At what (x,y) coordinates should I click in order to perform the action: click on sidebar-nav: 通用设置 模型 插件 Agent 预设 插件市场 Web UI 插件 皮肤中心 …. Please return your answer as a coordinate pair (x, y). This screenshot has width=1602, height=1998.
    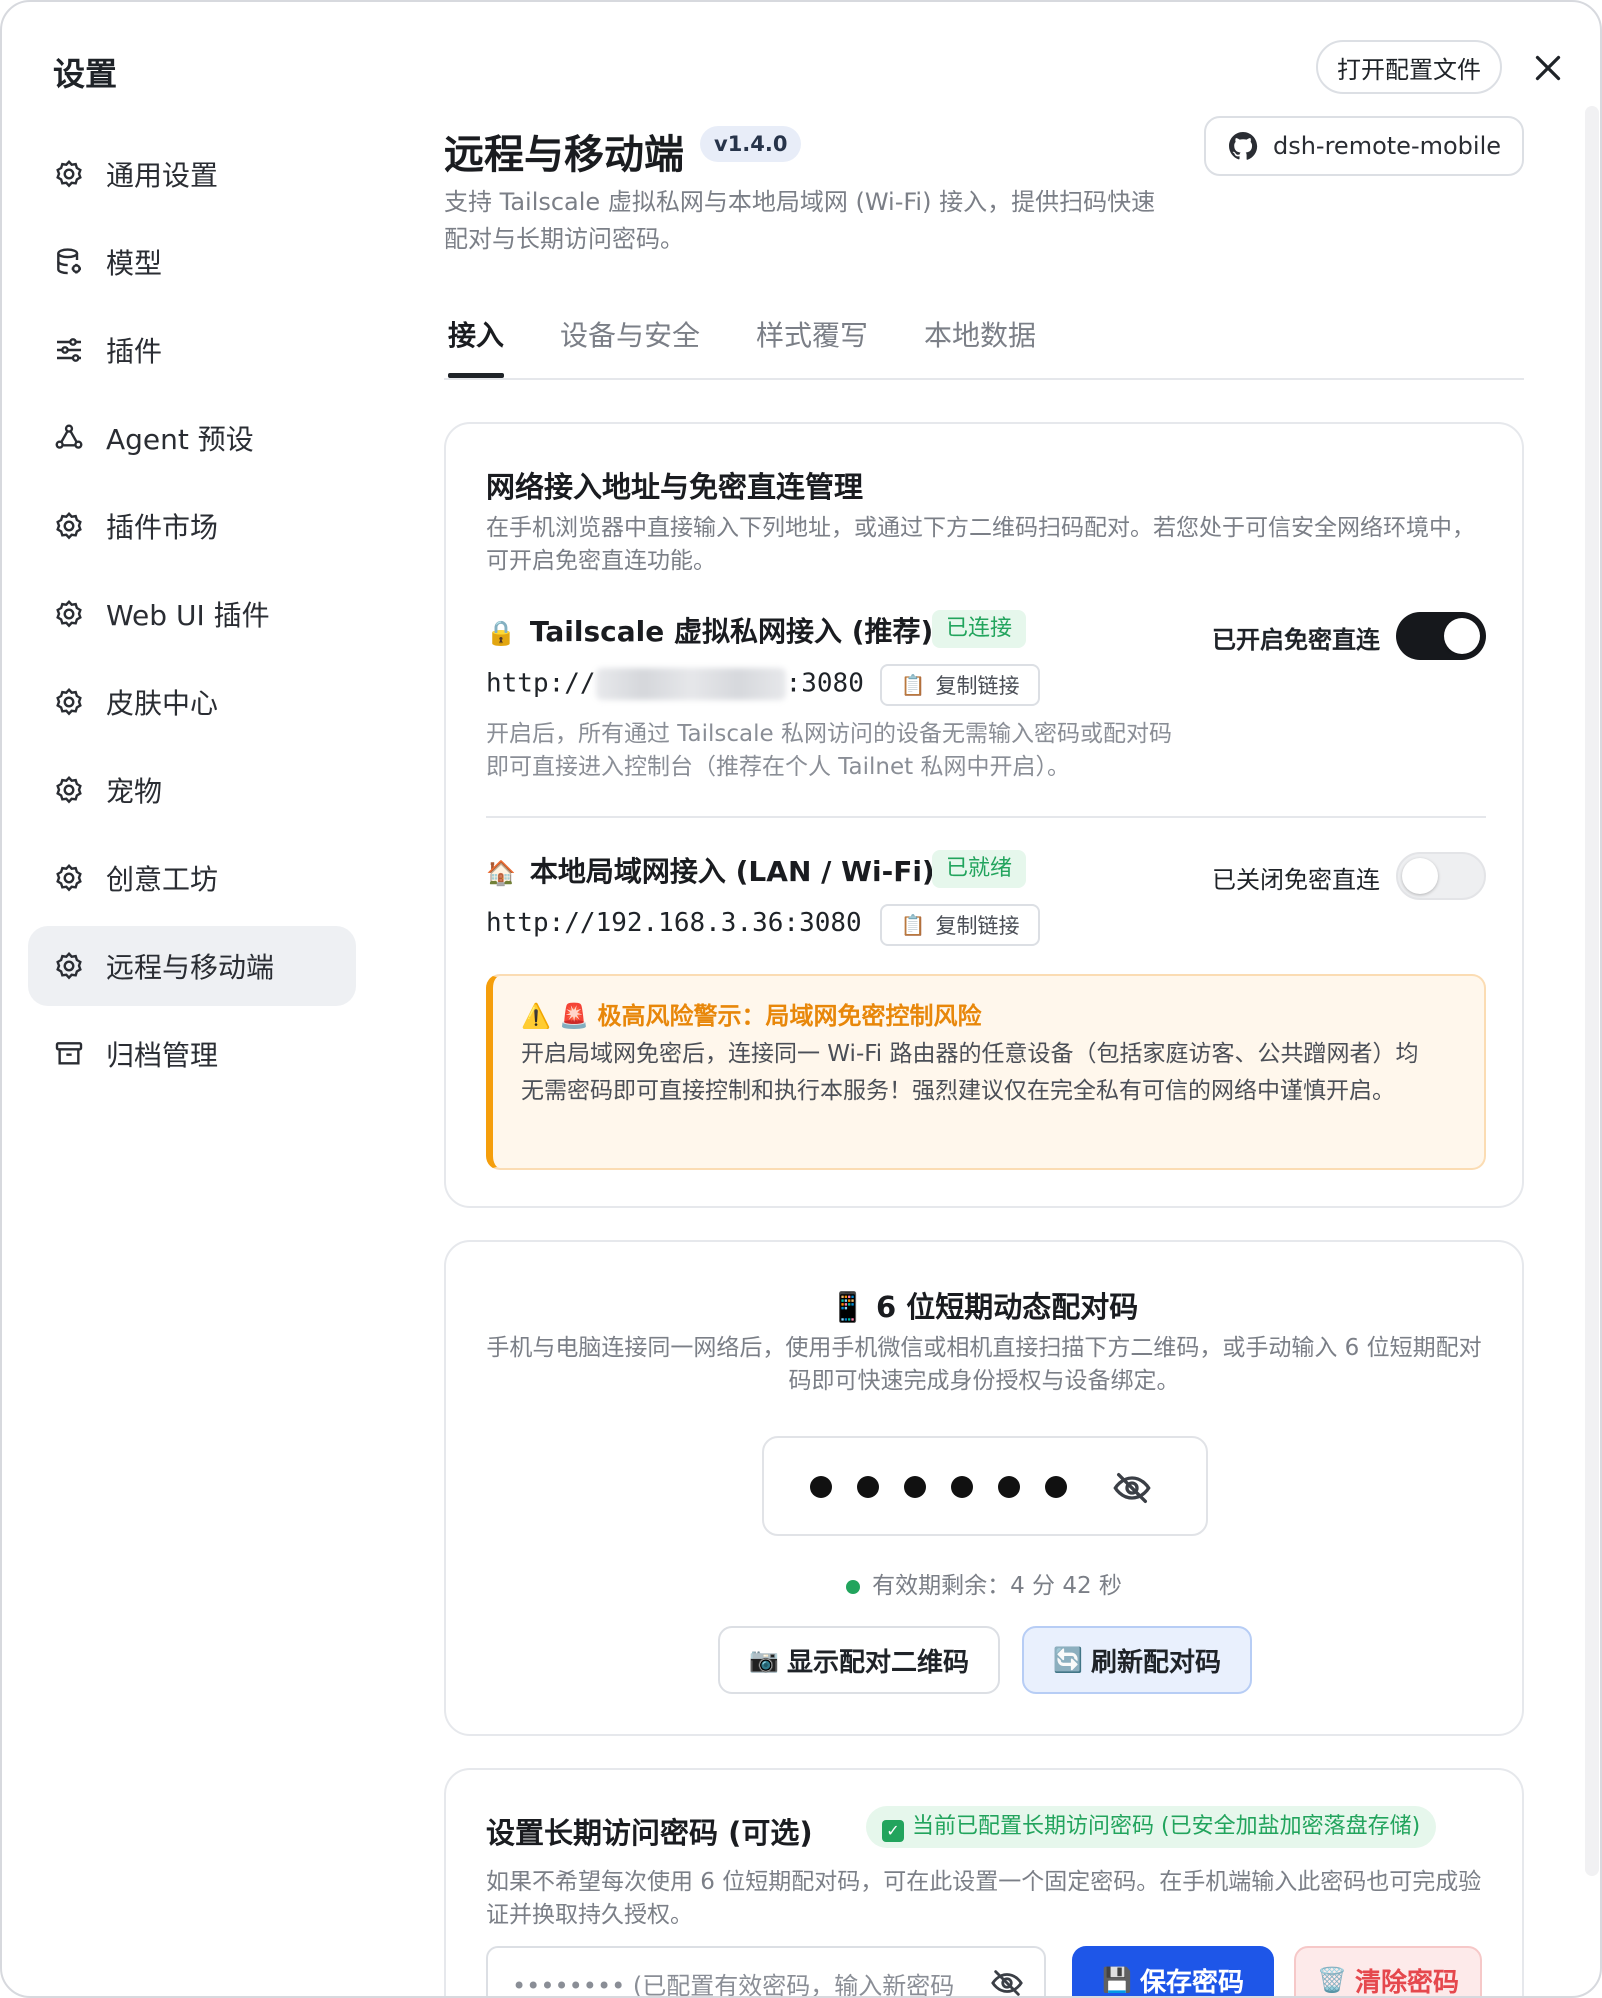
    Looking at the image, I should click on (192, 618).